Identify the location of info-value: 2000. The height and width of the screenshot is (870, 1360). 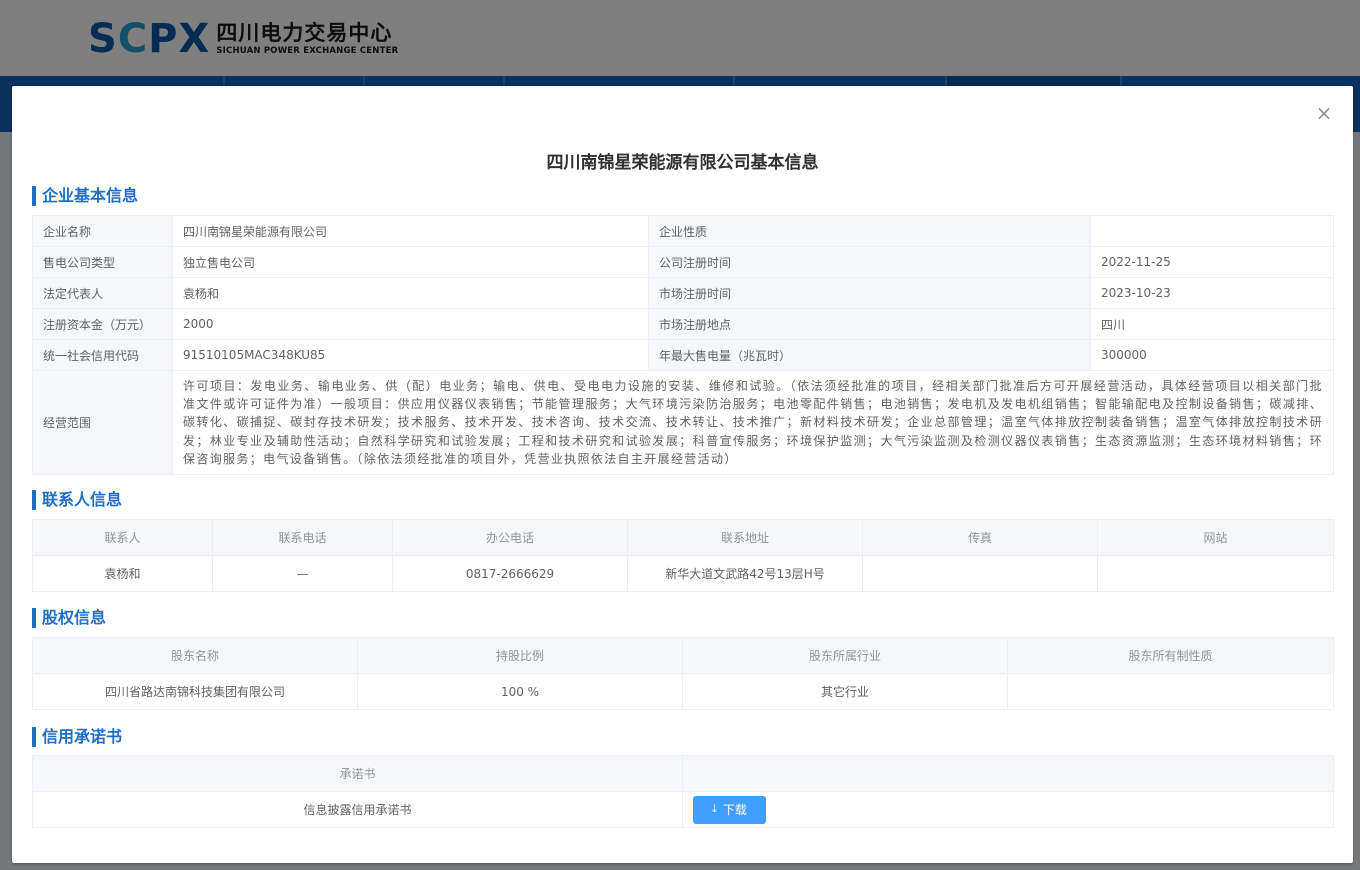
(410, 324).